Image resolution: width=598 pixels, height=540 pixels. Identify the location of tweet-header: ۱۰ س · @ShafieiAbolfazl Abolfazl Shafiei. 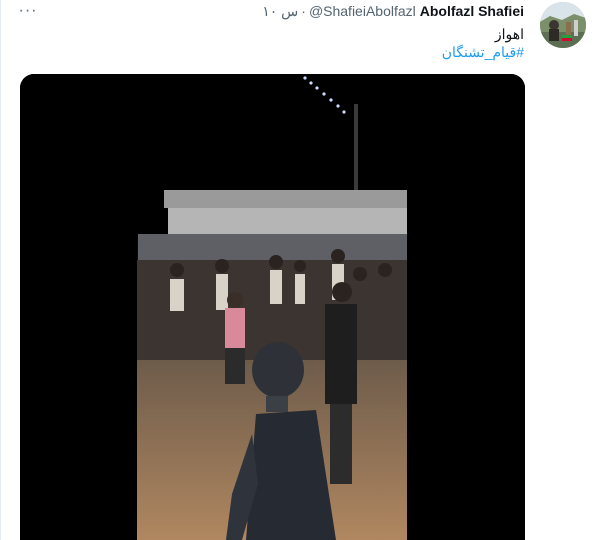
(393, 11).